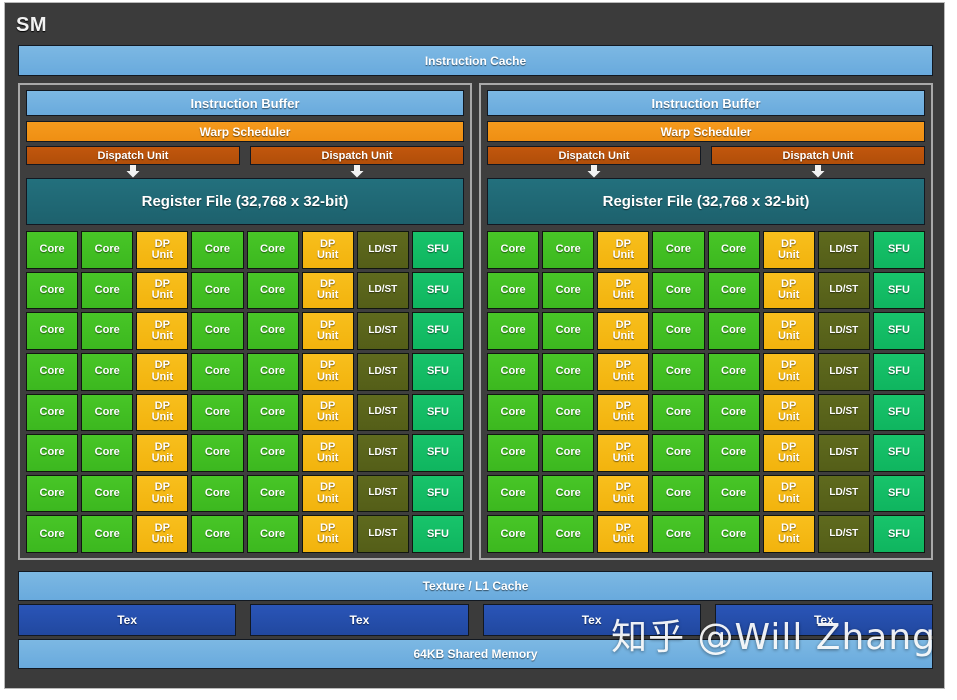  Describe the element at coordinates (357, 155) in the screenshot. I see `dispatch-unit-0-1: Dispatch Unit` at that location.